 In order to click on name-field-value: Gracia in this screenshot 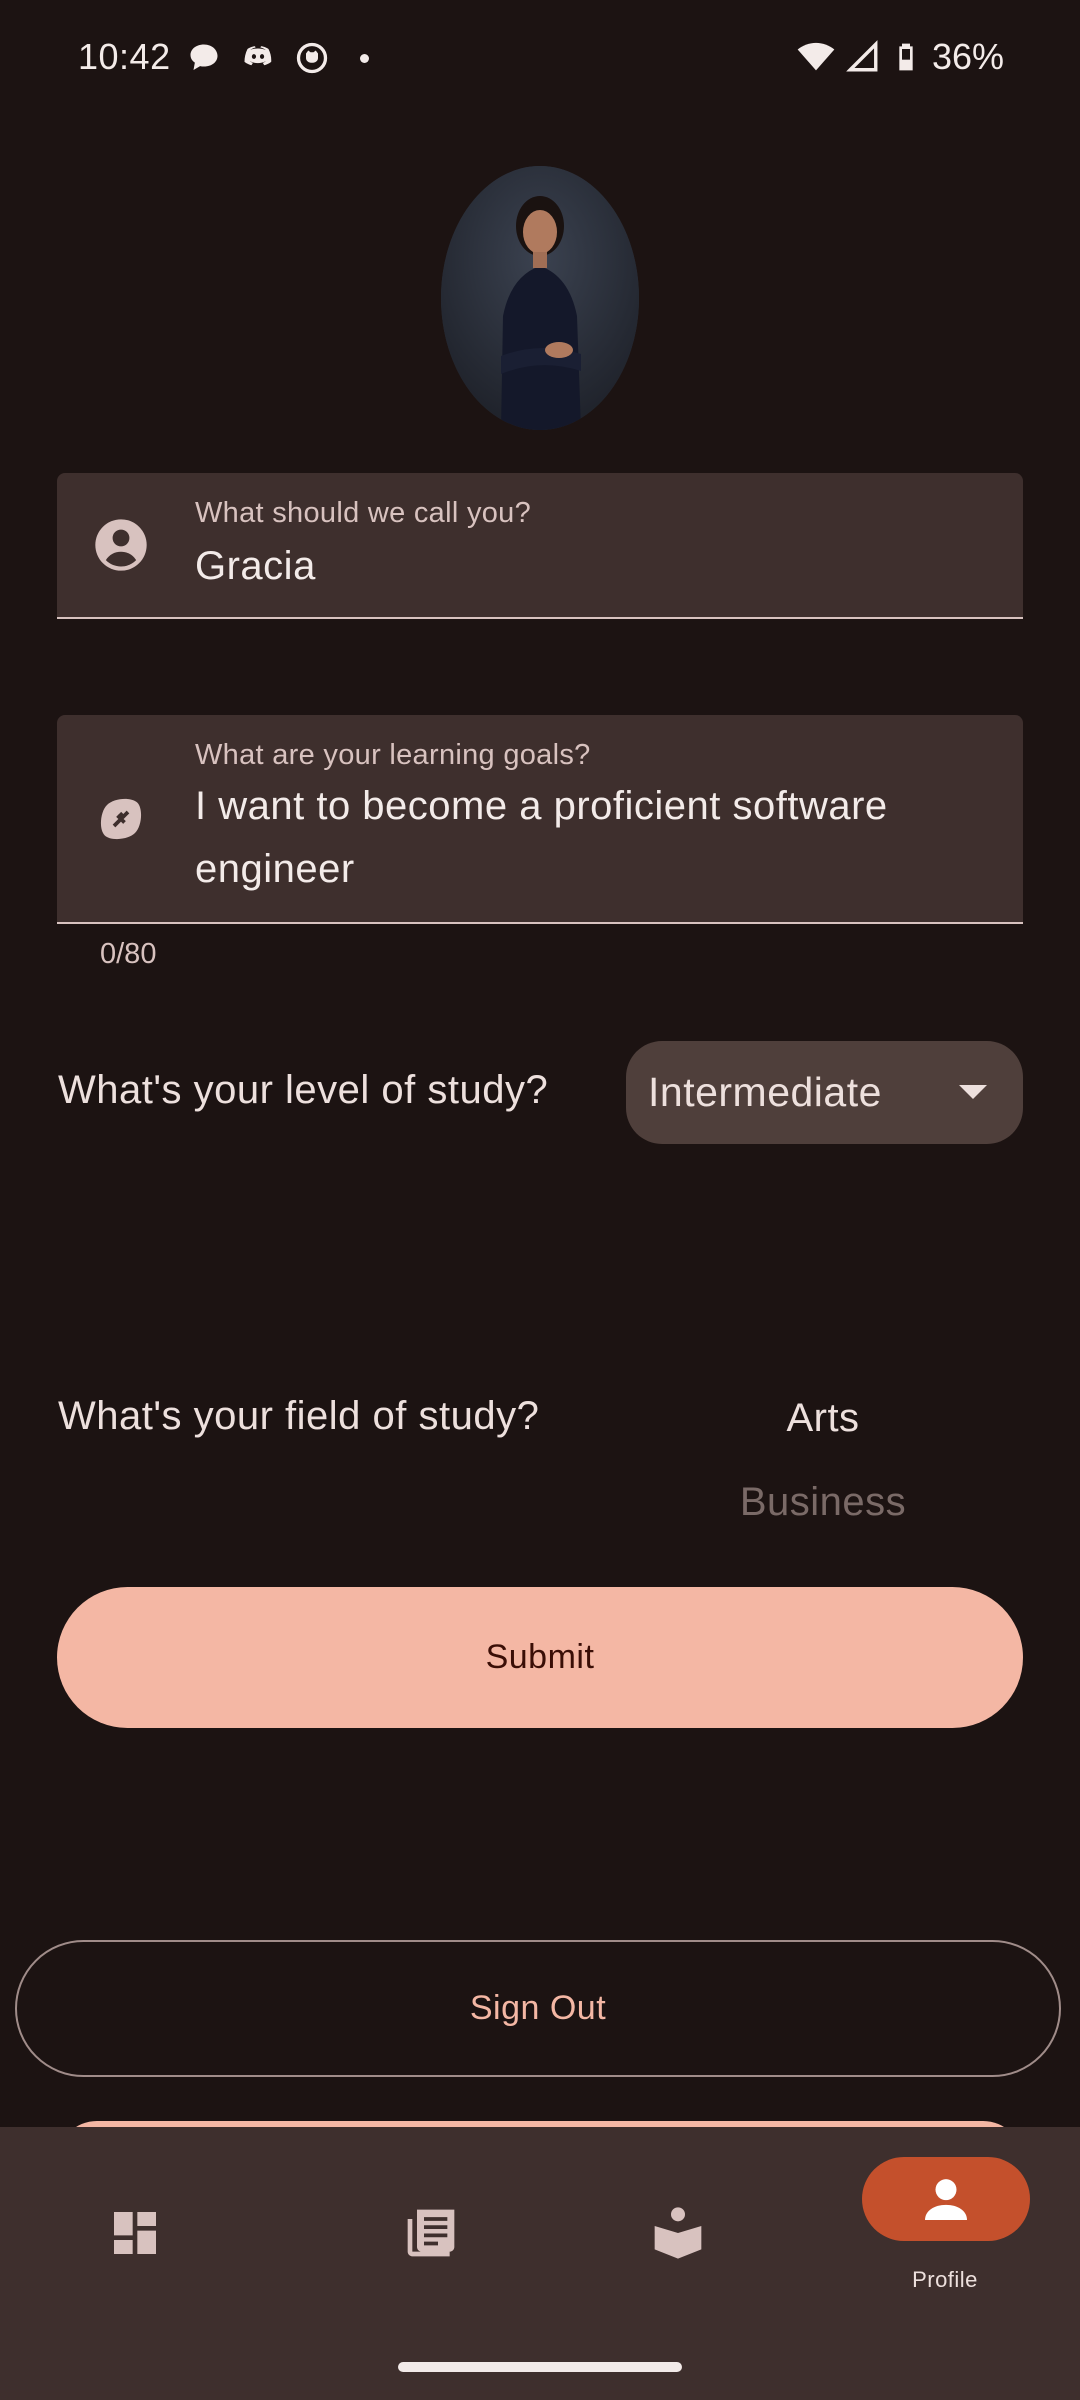, I will do `click(589, 566)`.